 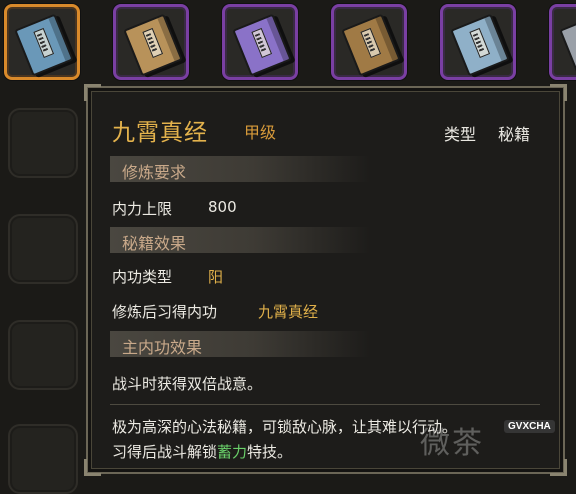 What do you see at coordinates (222, 207) in the screenshot?
I see `requirement-value: 800` at bounding box center [222, 207].